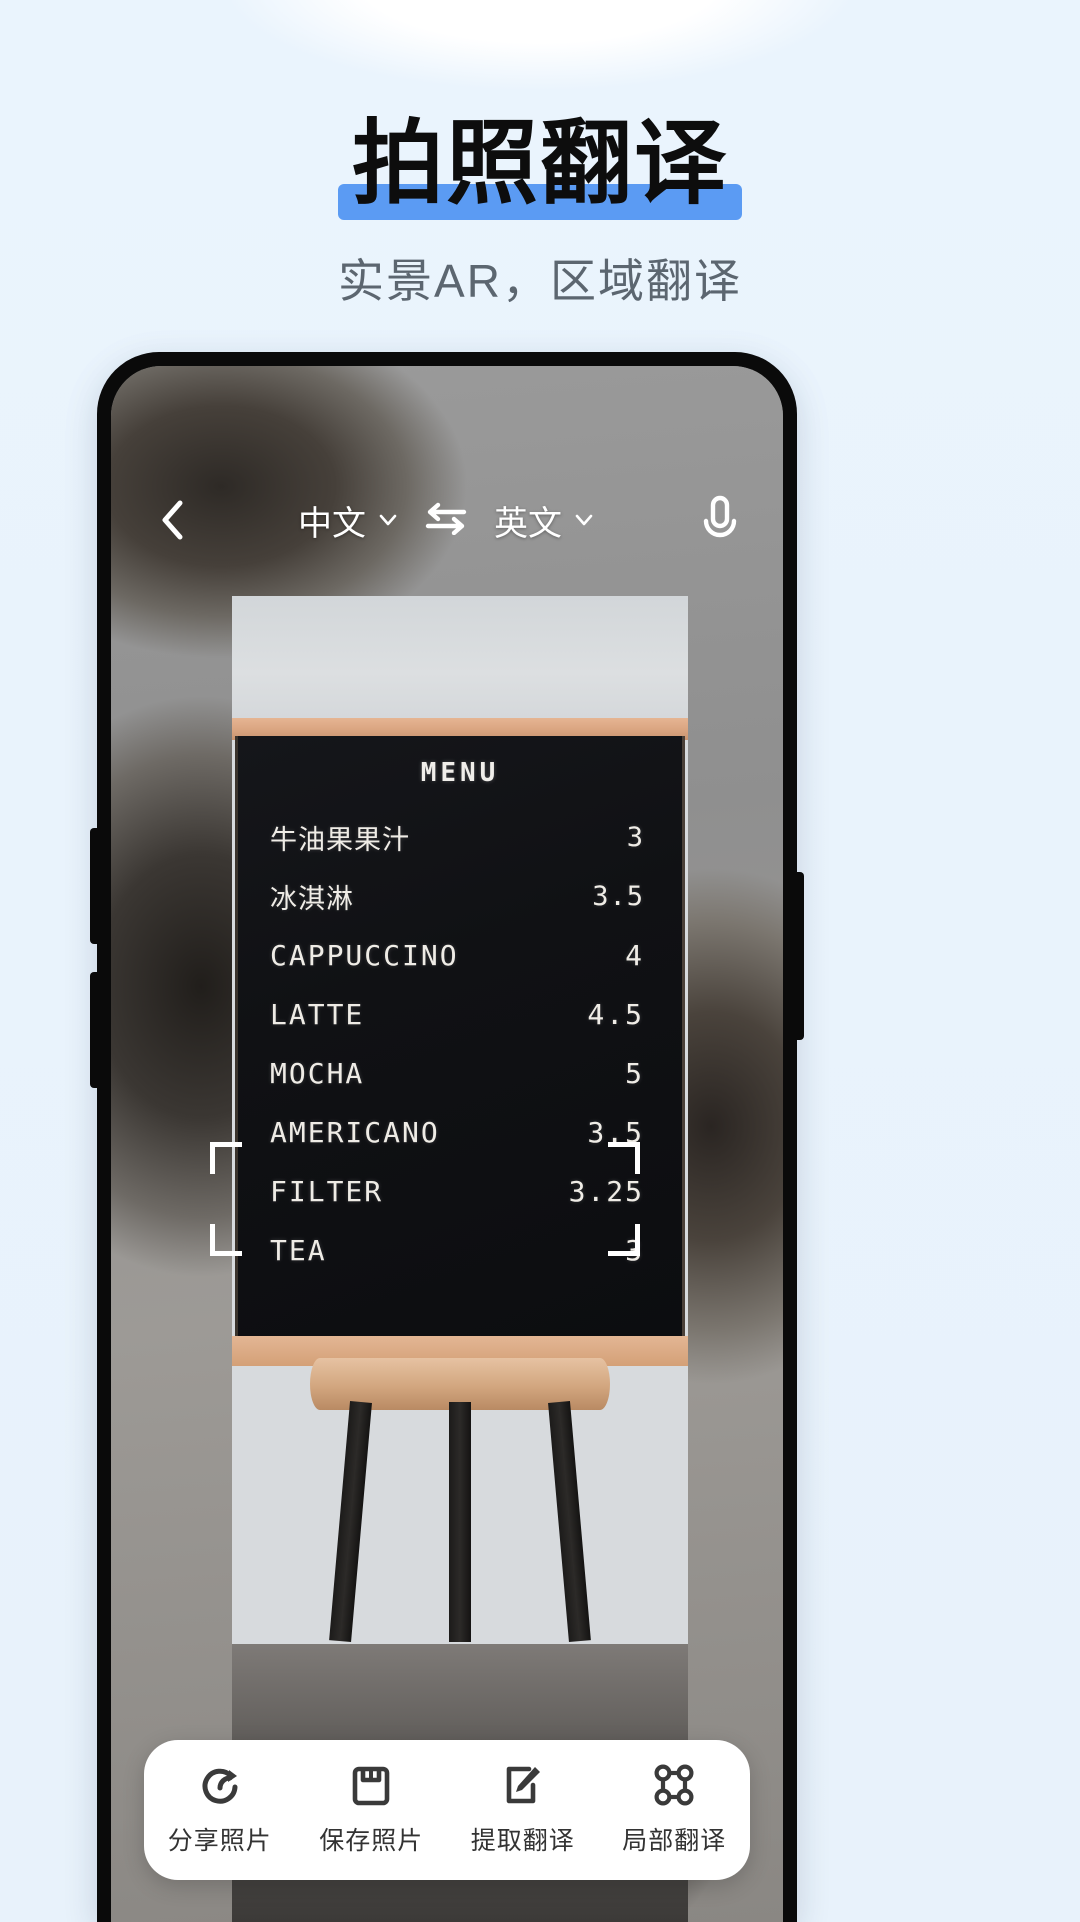 The width and height of the screenshot is (1080, 1922). I want to click on swap-arrows-icon, so click(446, 518).